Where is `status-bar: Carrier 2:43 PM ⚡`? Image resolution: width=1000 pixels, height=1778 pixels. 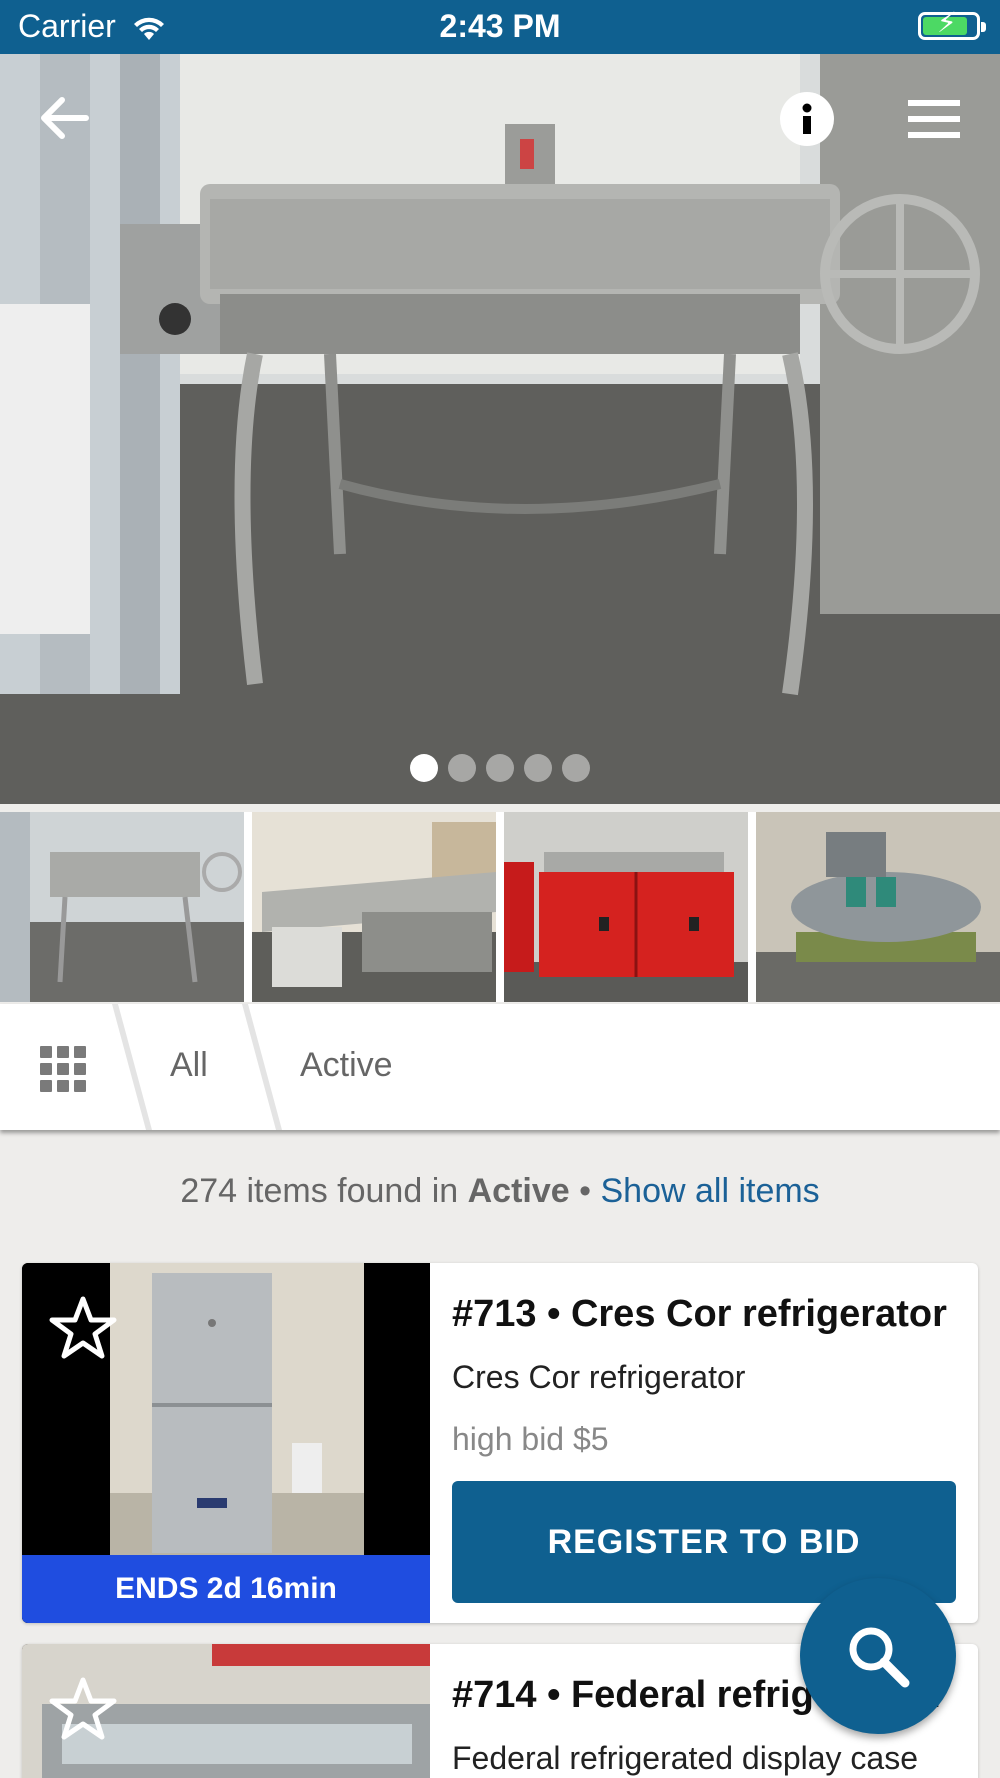
status-bar: Carrier 2:43 PM ⚡ is located at coordinates (500, 27).